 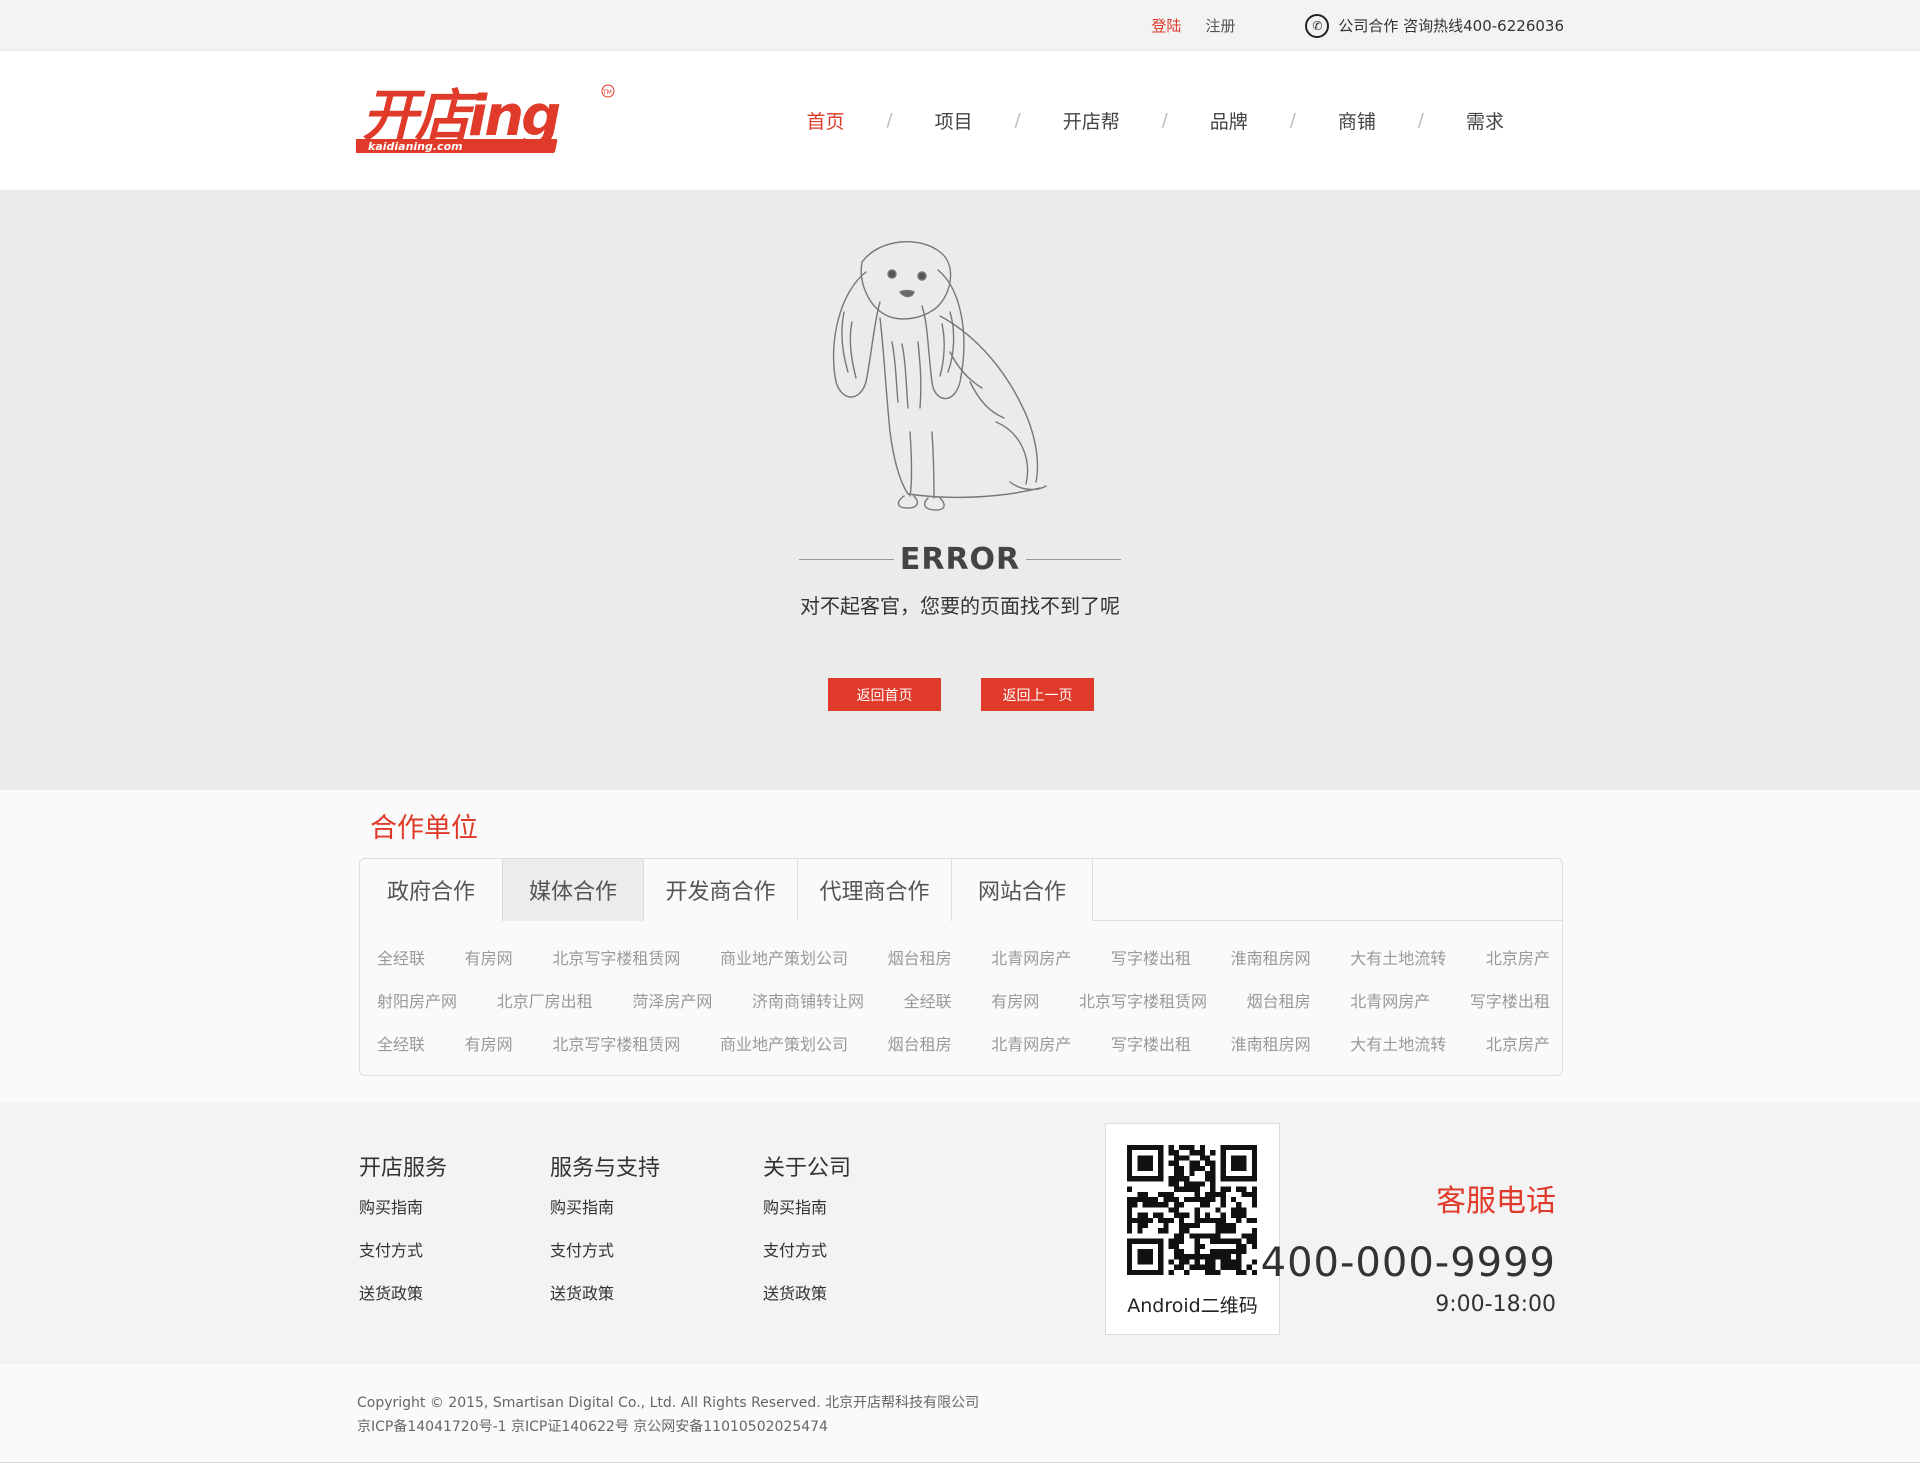 I want to click on phone-icon: ✆, so click(x=1317, y=25).